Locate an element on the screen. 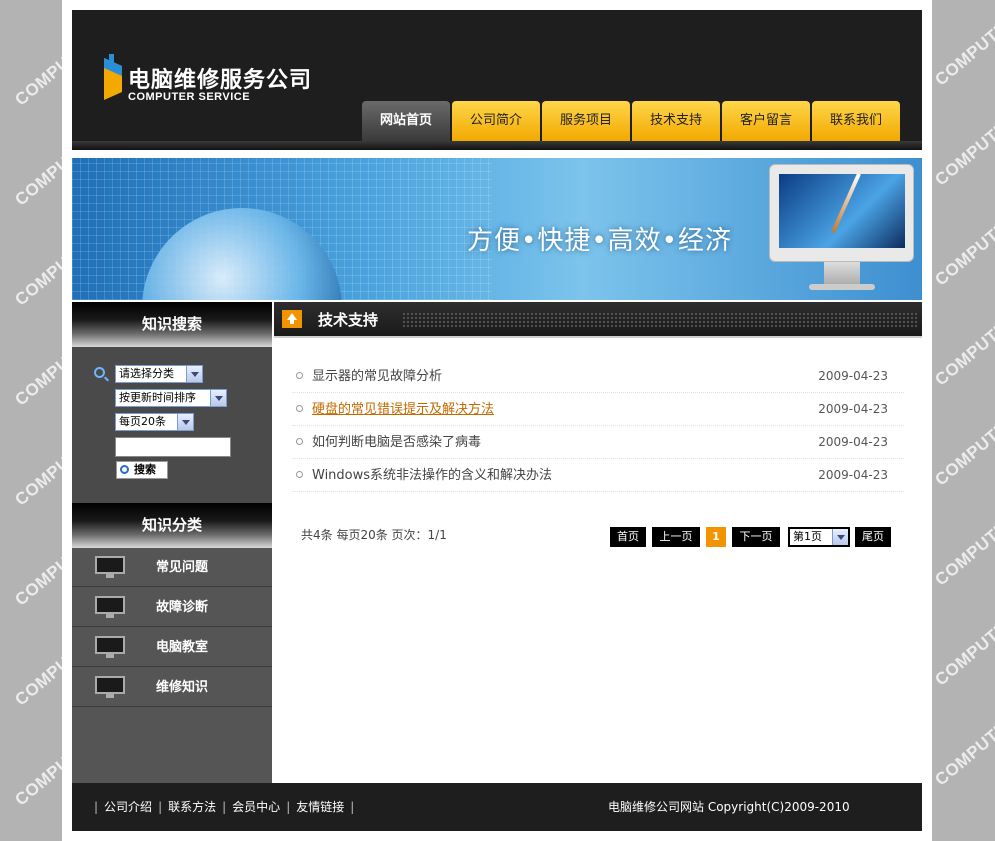 The height and width of the screenshot is (841, 995). footer-link-friends: 友情链接 is located at coordinates (320, 807).